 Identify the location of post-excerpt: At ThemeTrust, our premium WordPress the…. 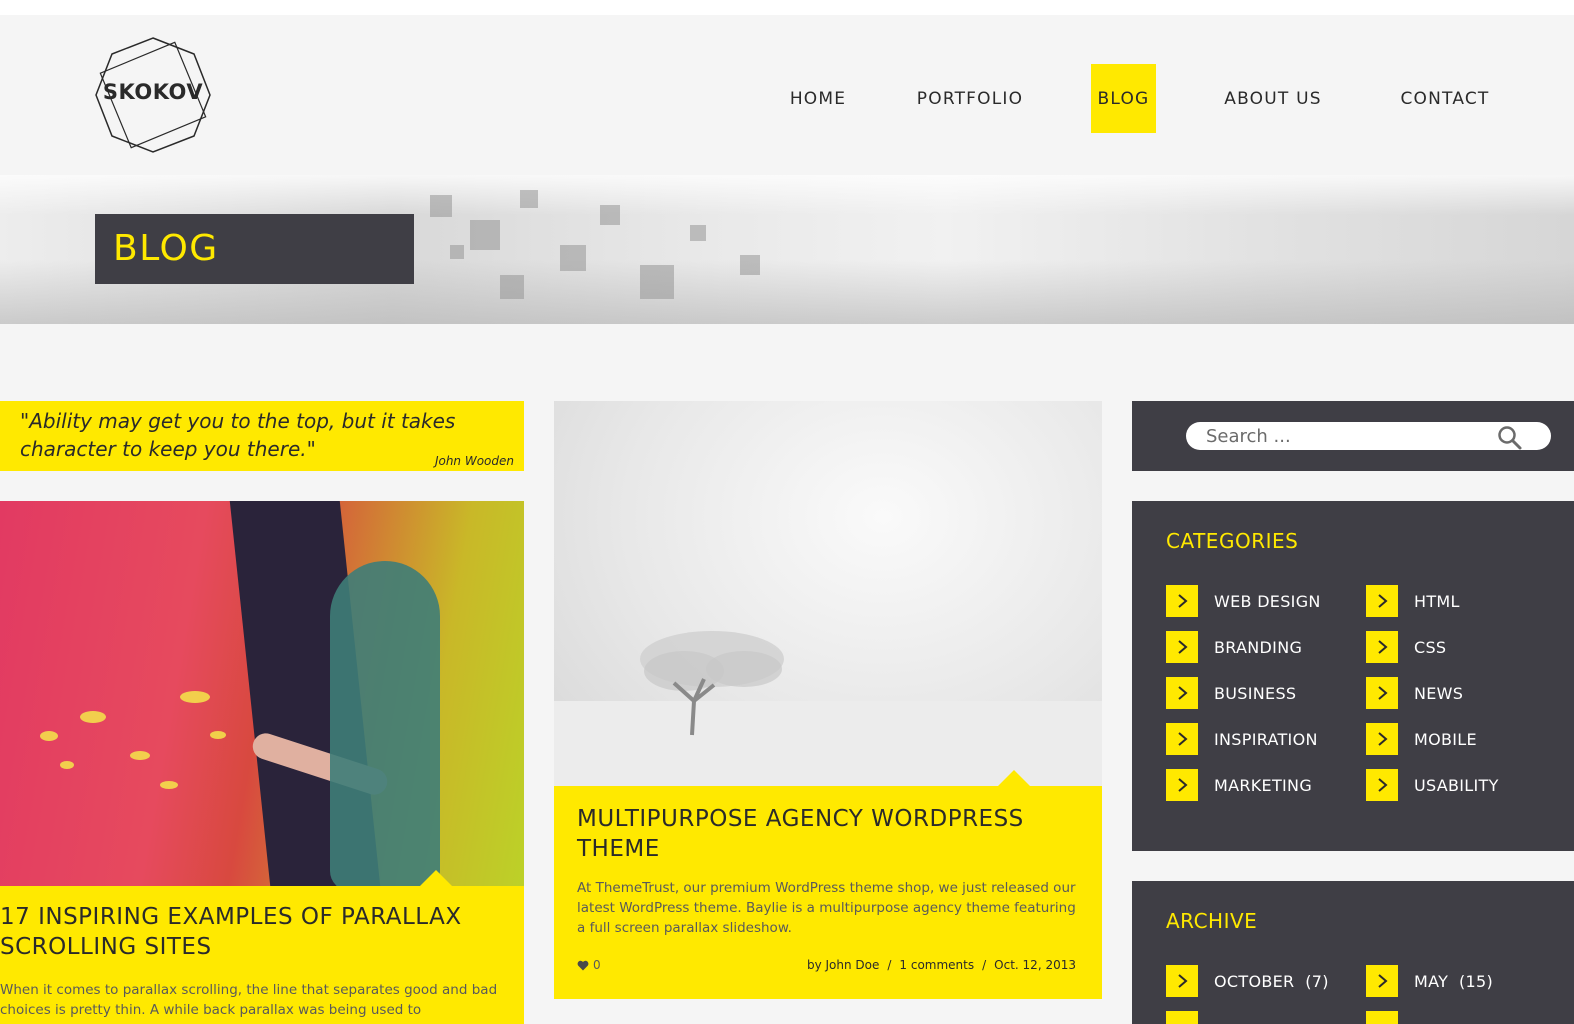
(826, 908).